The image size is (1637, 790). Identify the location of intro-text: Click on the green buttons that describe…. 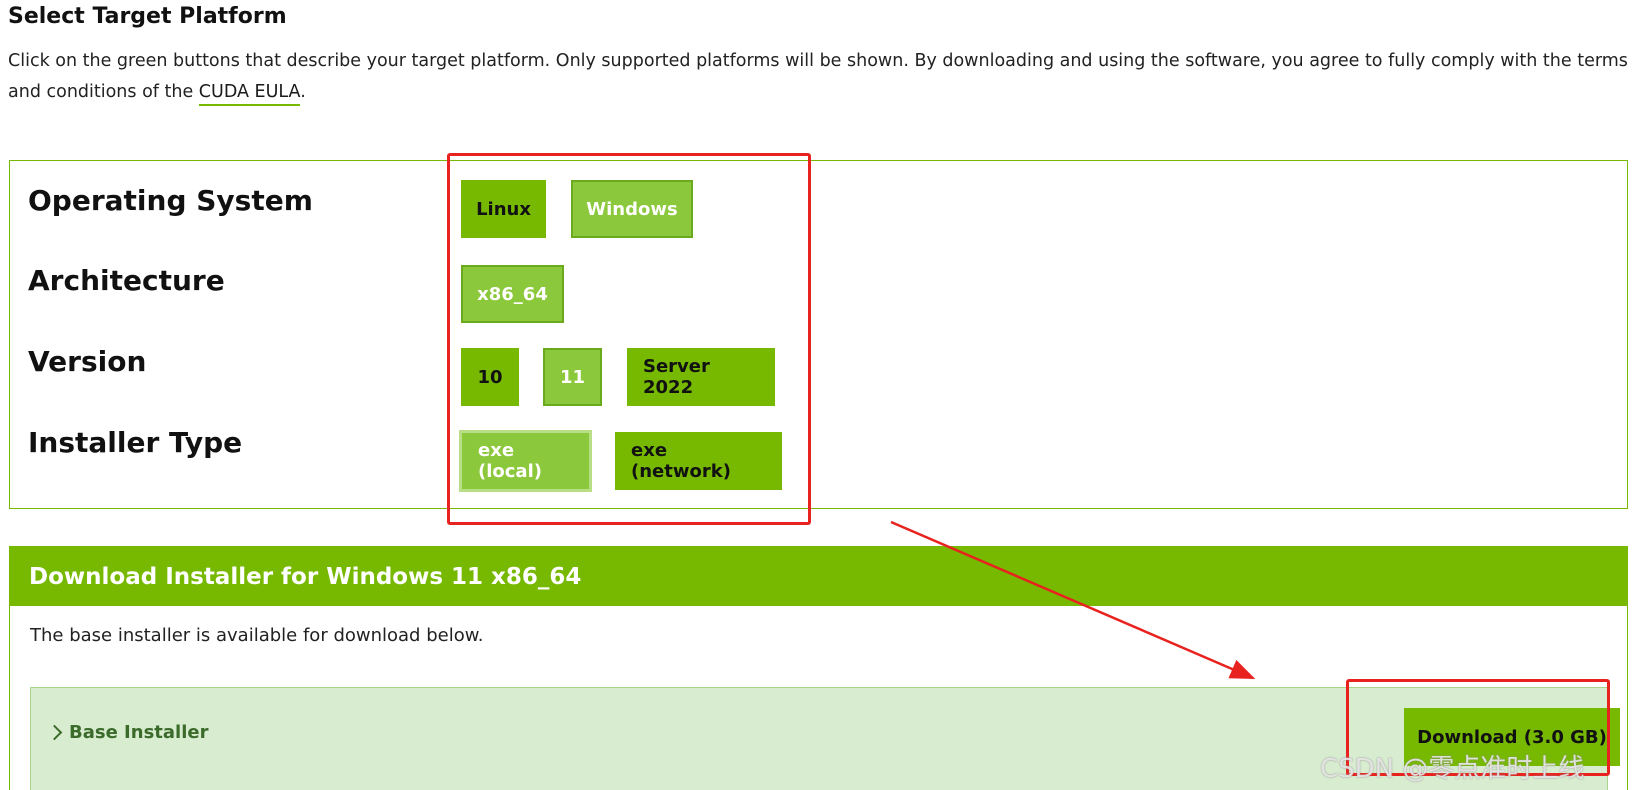
(818, 77).